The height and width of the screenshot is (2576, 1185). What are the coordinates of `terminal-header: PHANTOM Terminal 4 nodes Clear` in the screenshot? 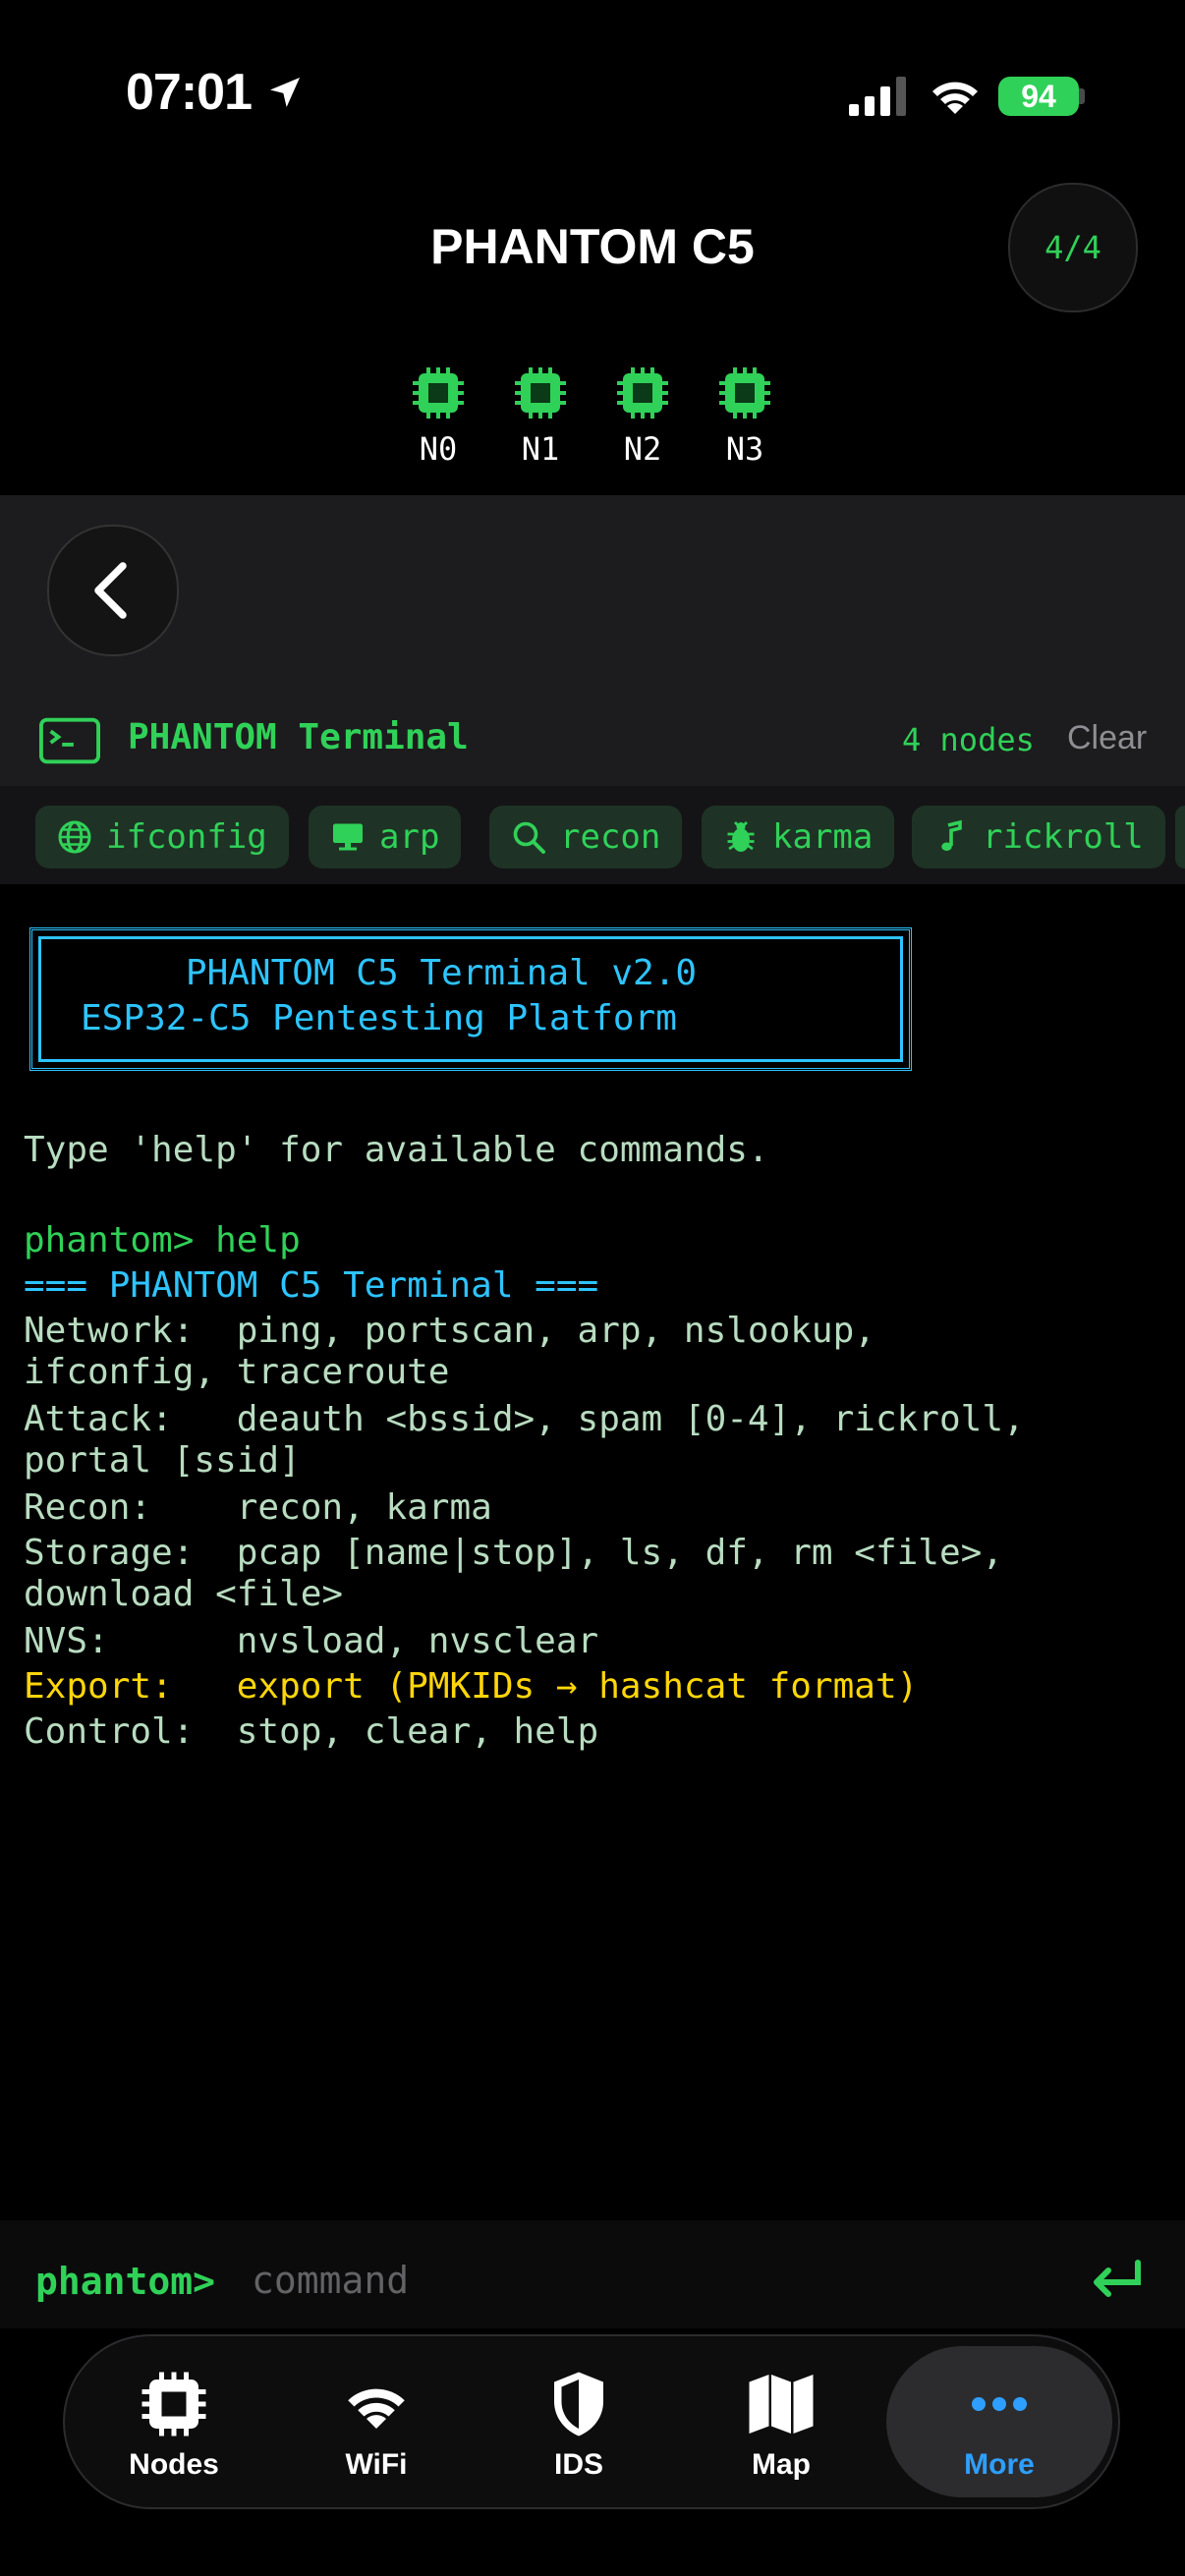 It's located at (592, 740).